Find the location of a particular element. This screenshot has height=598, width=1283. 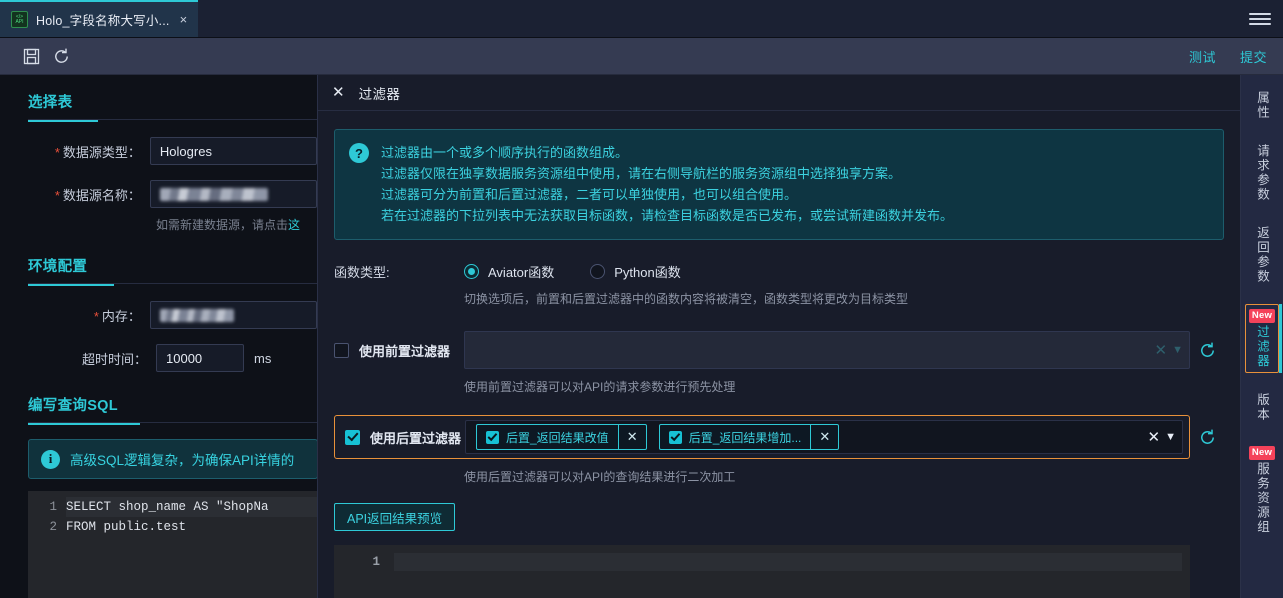

radio-python-function: Python函数 is located at coordinates (635, 271).